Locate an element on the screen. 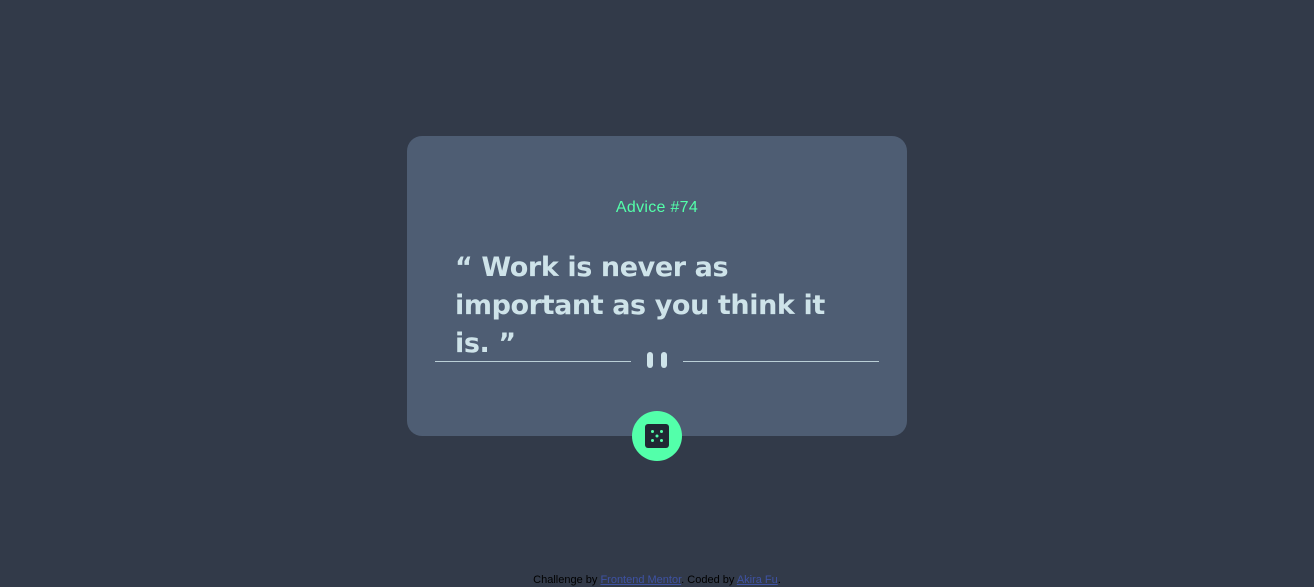 Image resolution: width=1314 pixels, height=587 pixels. advice-id: Advice #74 is located at coordinates (657, 207).